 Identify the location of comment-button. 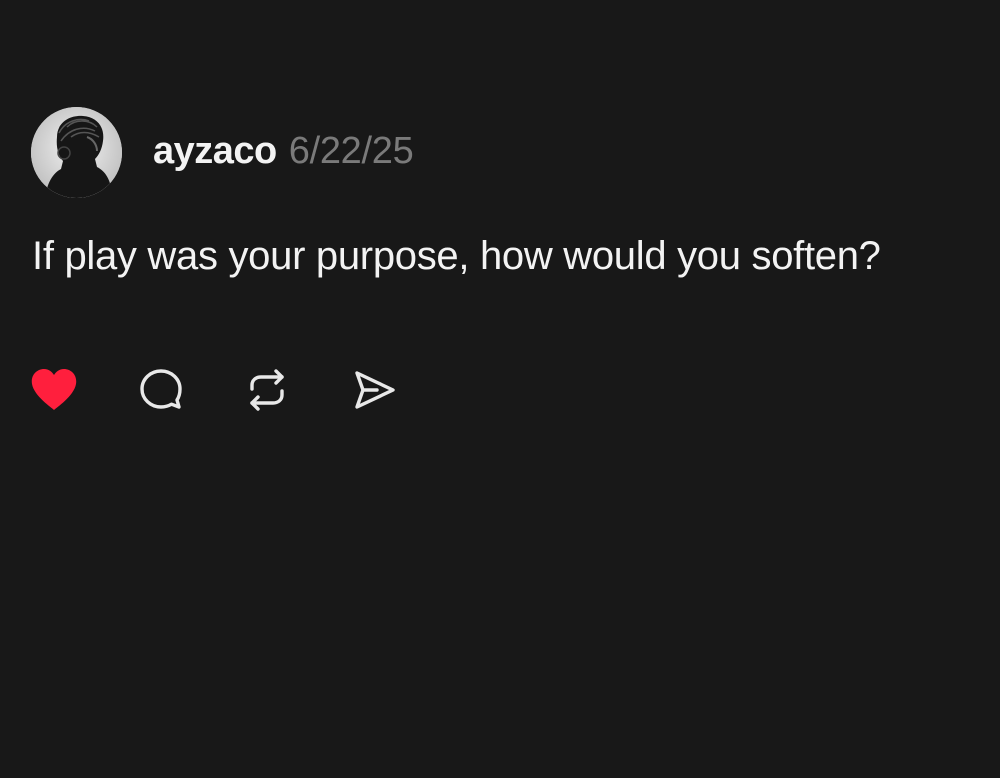
(161, 390).